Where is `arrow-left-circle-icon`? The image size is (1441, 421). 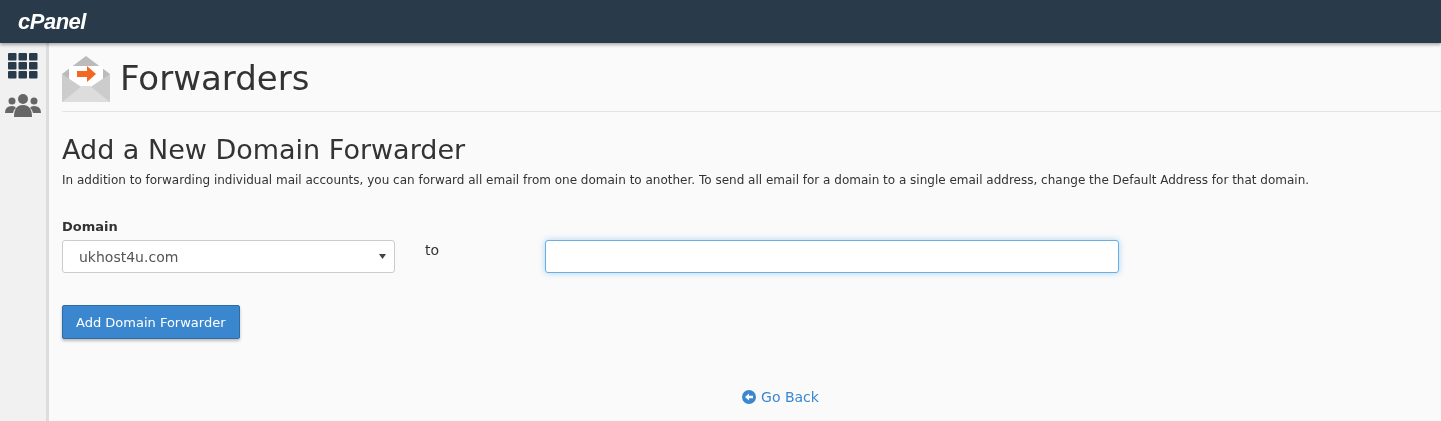 arrow-left-circle-icon is located at coordinates (749, 397).